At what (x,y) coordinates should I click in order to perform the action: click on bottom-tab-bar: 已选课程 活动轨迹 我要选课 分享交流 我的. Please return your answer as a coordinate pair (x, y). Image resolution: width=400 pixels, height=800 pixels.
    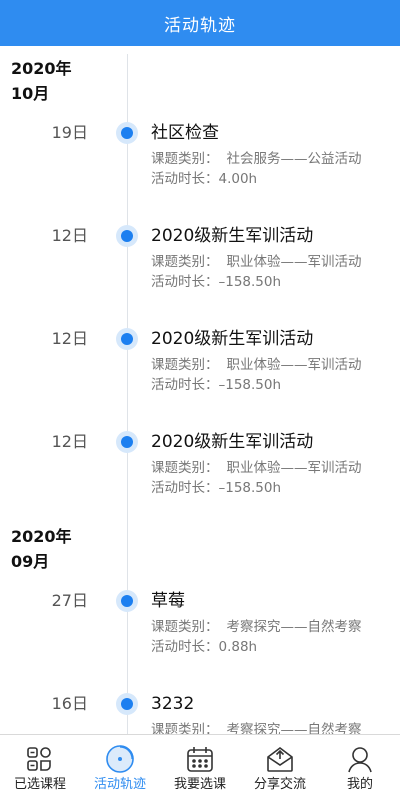
    Looking at the image, I should click on (200, 767).